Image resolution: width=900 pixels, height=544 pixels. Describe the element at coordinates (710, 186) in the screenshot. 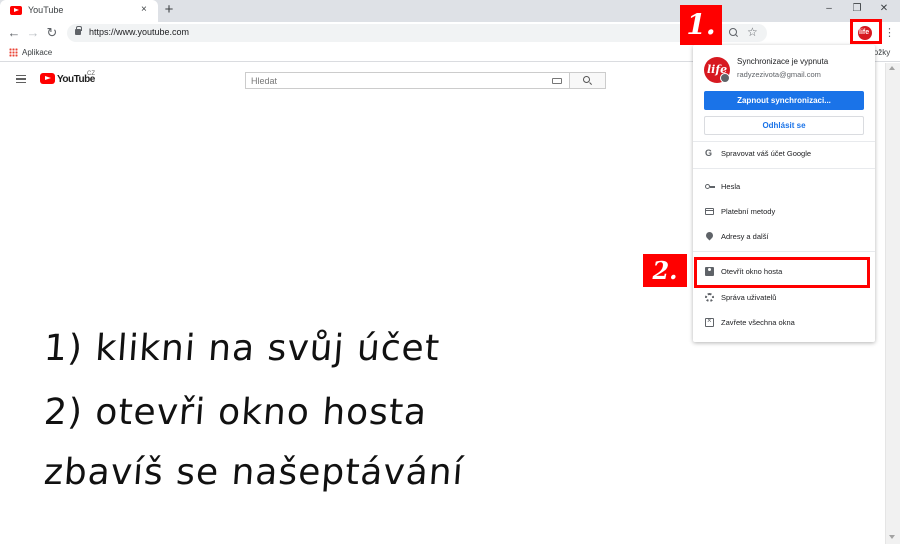

I see `key-icon` at that location.